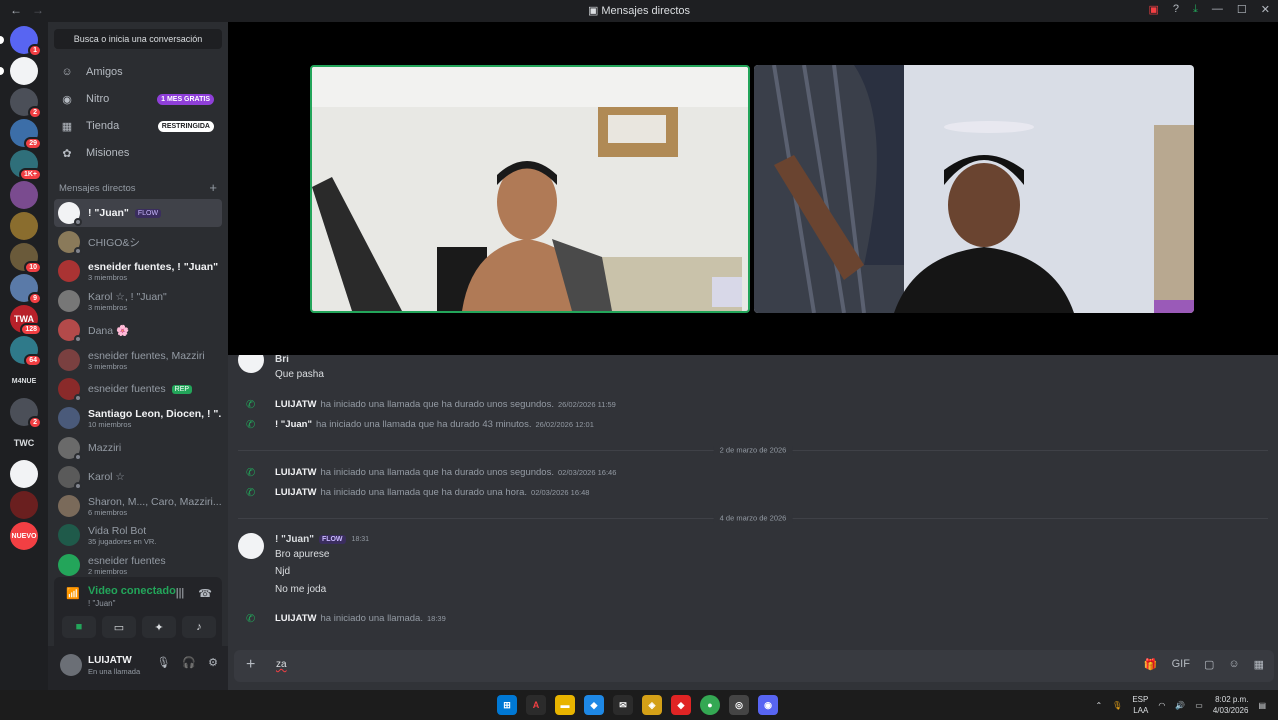 Image resolution: width=1278 pixels, height=720 pixels. I want to click on sticker-icon: ▢, so click(1209, 664).